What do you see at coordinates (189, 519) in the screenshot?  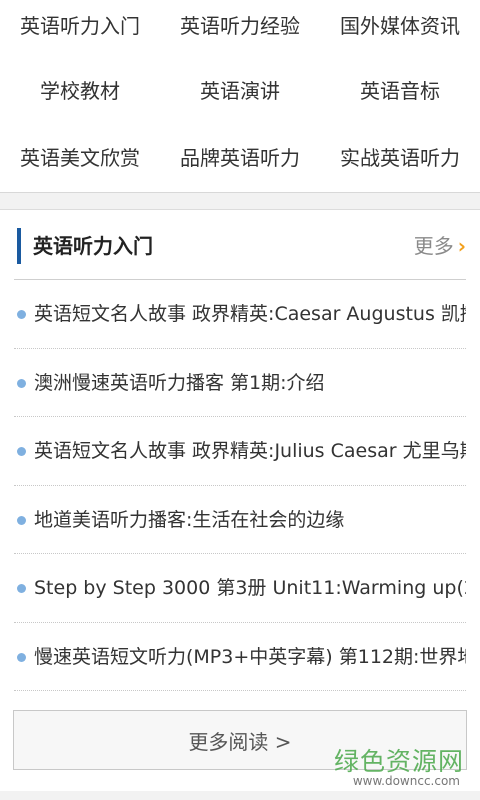 I see `article-title: 地道美语听力播客:生活在社会的边缘` at bounding box center [189, 519].